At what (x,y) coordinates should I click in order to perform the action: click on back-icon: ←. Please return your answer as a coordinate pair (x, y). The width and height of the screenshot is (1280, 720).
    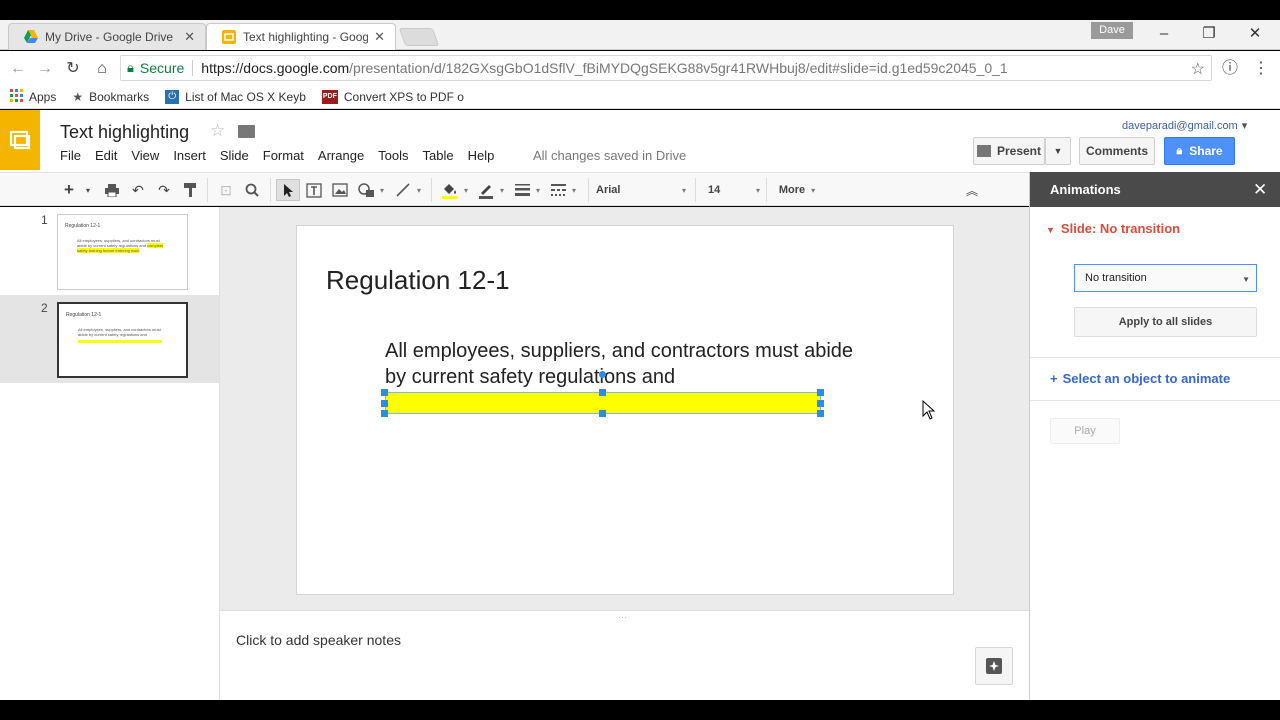
    Looking at the image, I should click on (18, 69).